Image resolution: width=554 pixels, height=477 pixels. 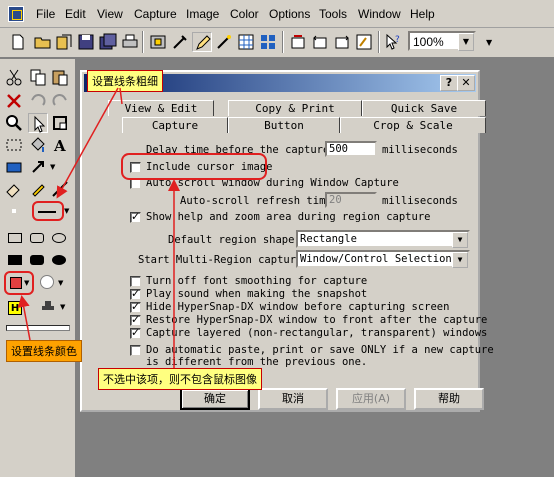 What do you see at coordinates (125, 81) in the screenshot?
I see `line-thickness-note: 设置线条粗细` at bounding box center [125, 81].